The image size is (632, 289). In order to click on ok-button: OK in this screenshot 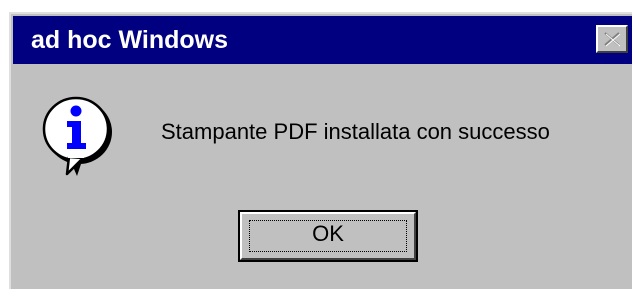, I will do `click(328, 236)`.